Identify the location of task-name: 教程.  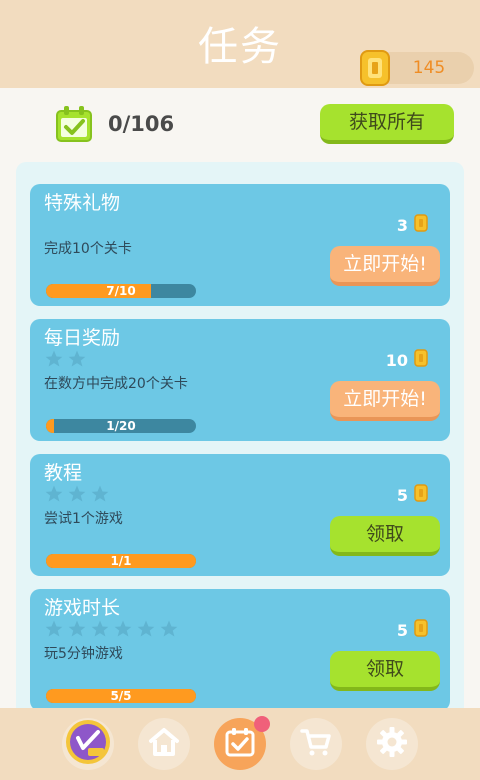
(63, 473).